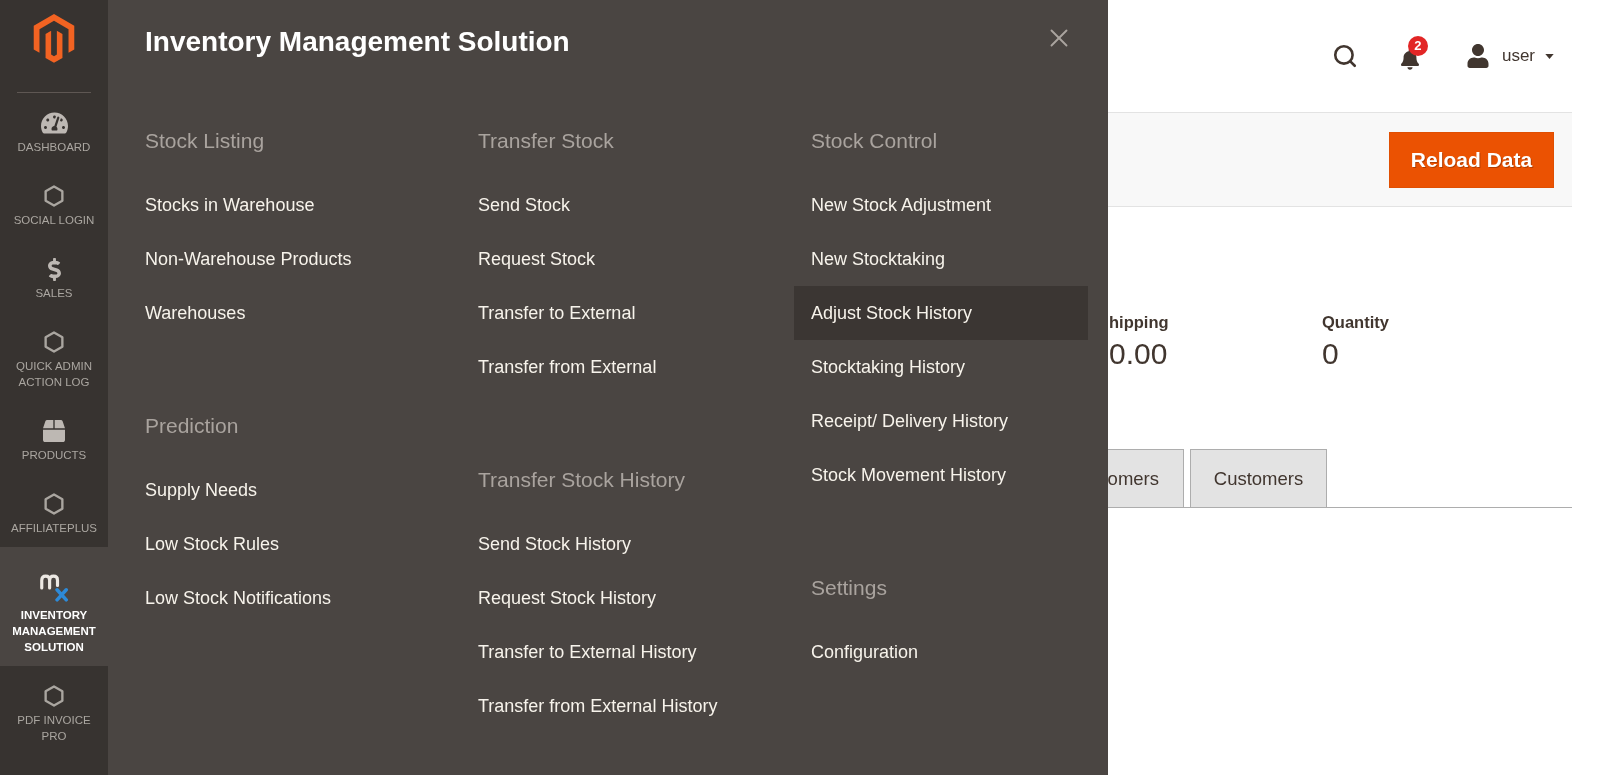 This screenshot has height=775, width=1600. Describe the element at coordinates (1510, 56) in the screenshot. I see `user-menu-button: user` at that location.